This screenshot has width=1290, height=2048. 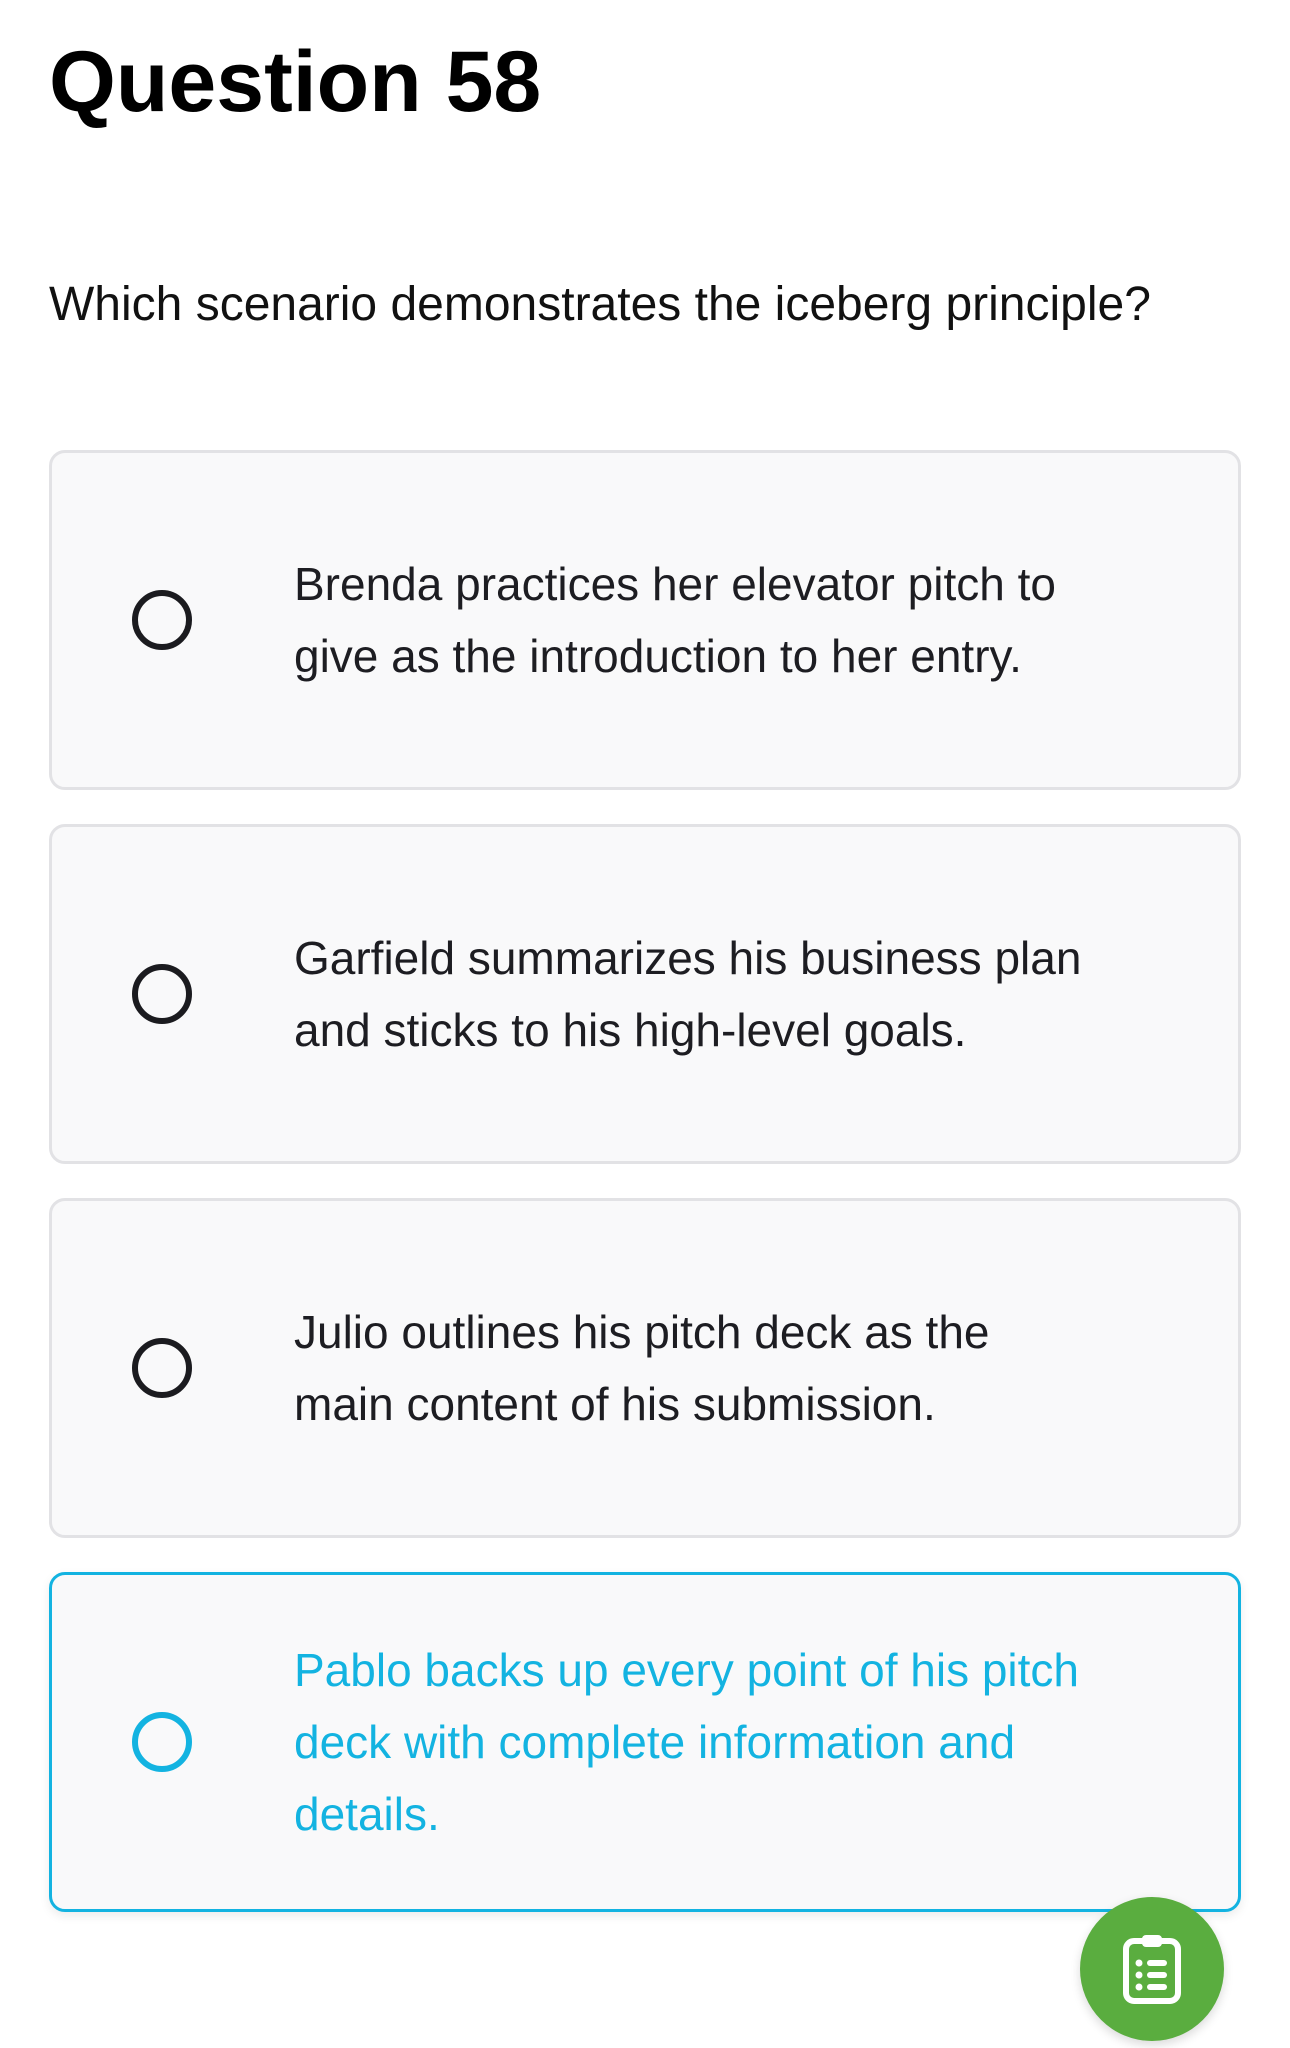 I want to click on clipboard-list-icon, so click(x=1152, y=1969).